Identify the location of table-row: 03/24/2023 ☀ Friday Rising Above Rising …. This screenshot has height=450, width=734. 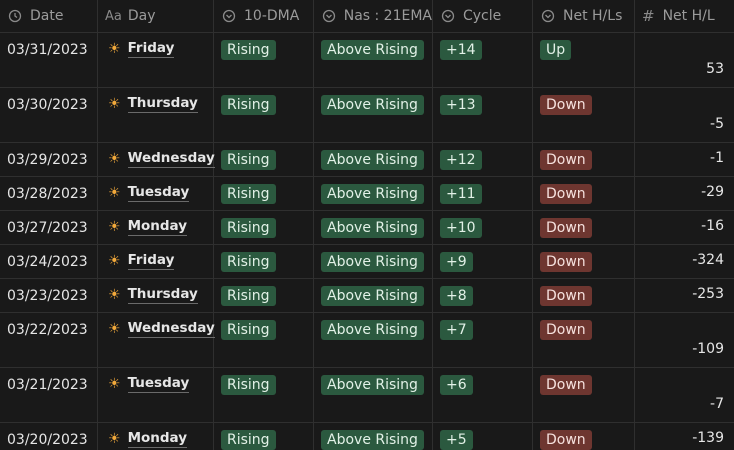
(367, 262).